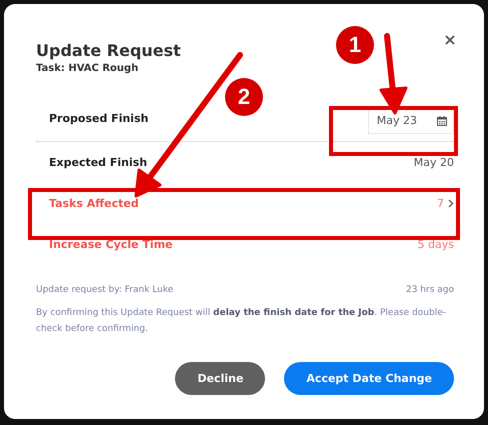  I want to click on notice-text: By confirming this Update Request will delay the finish date for the Job. Please double-check before confirming., so click(241, 321).